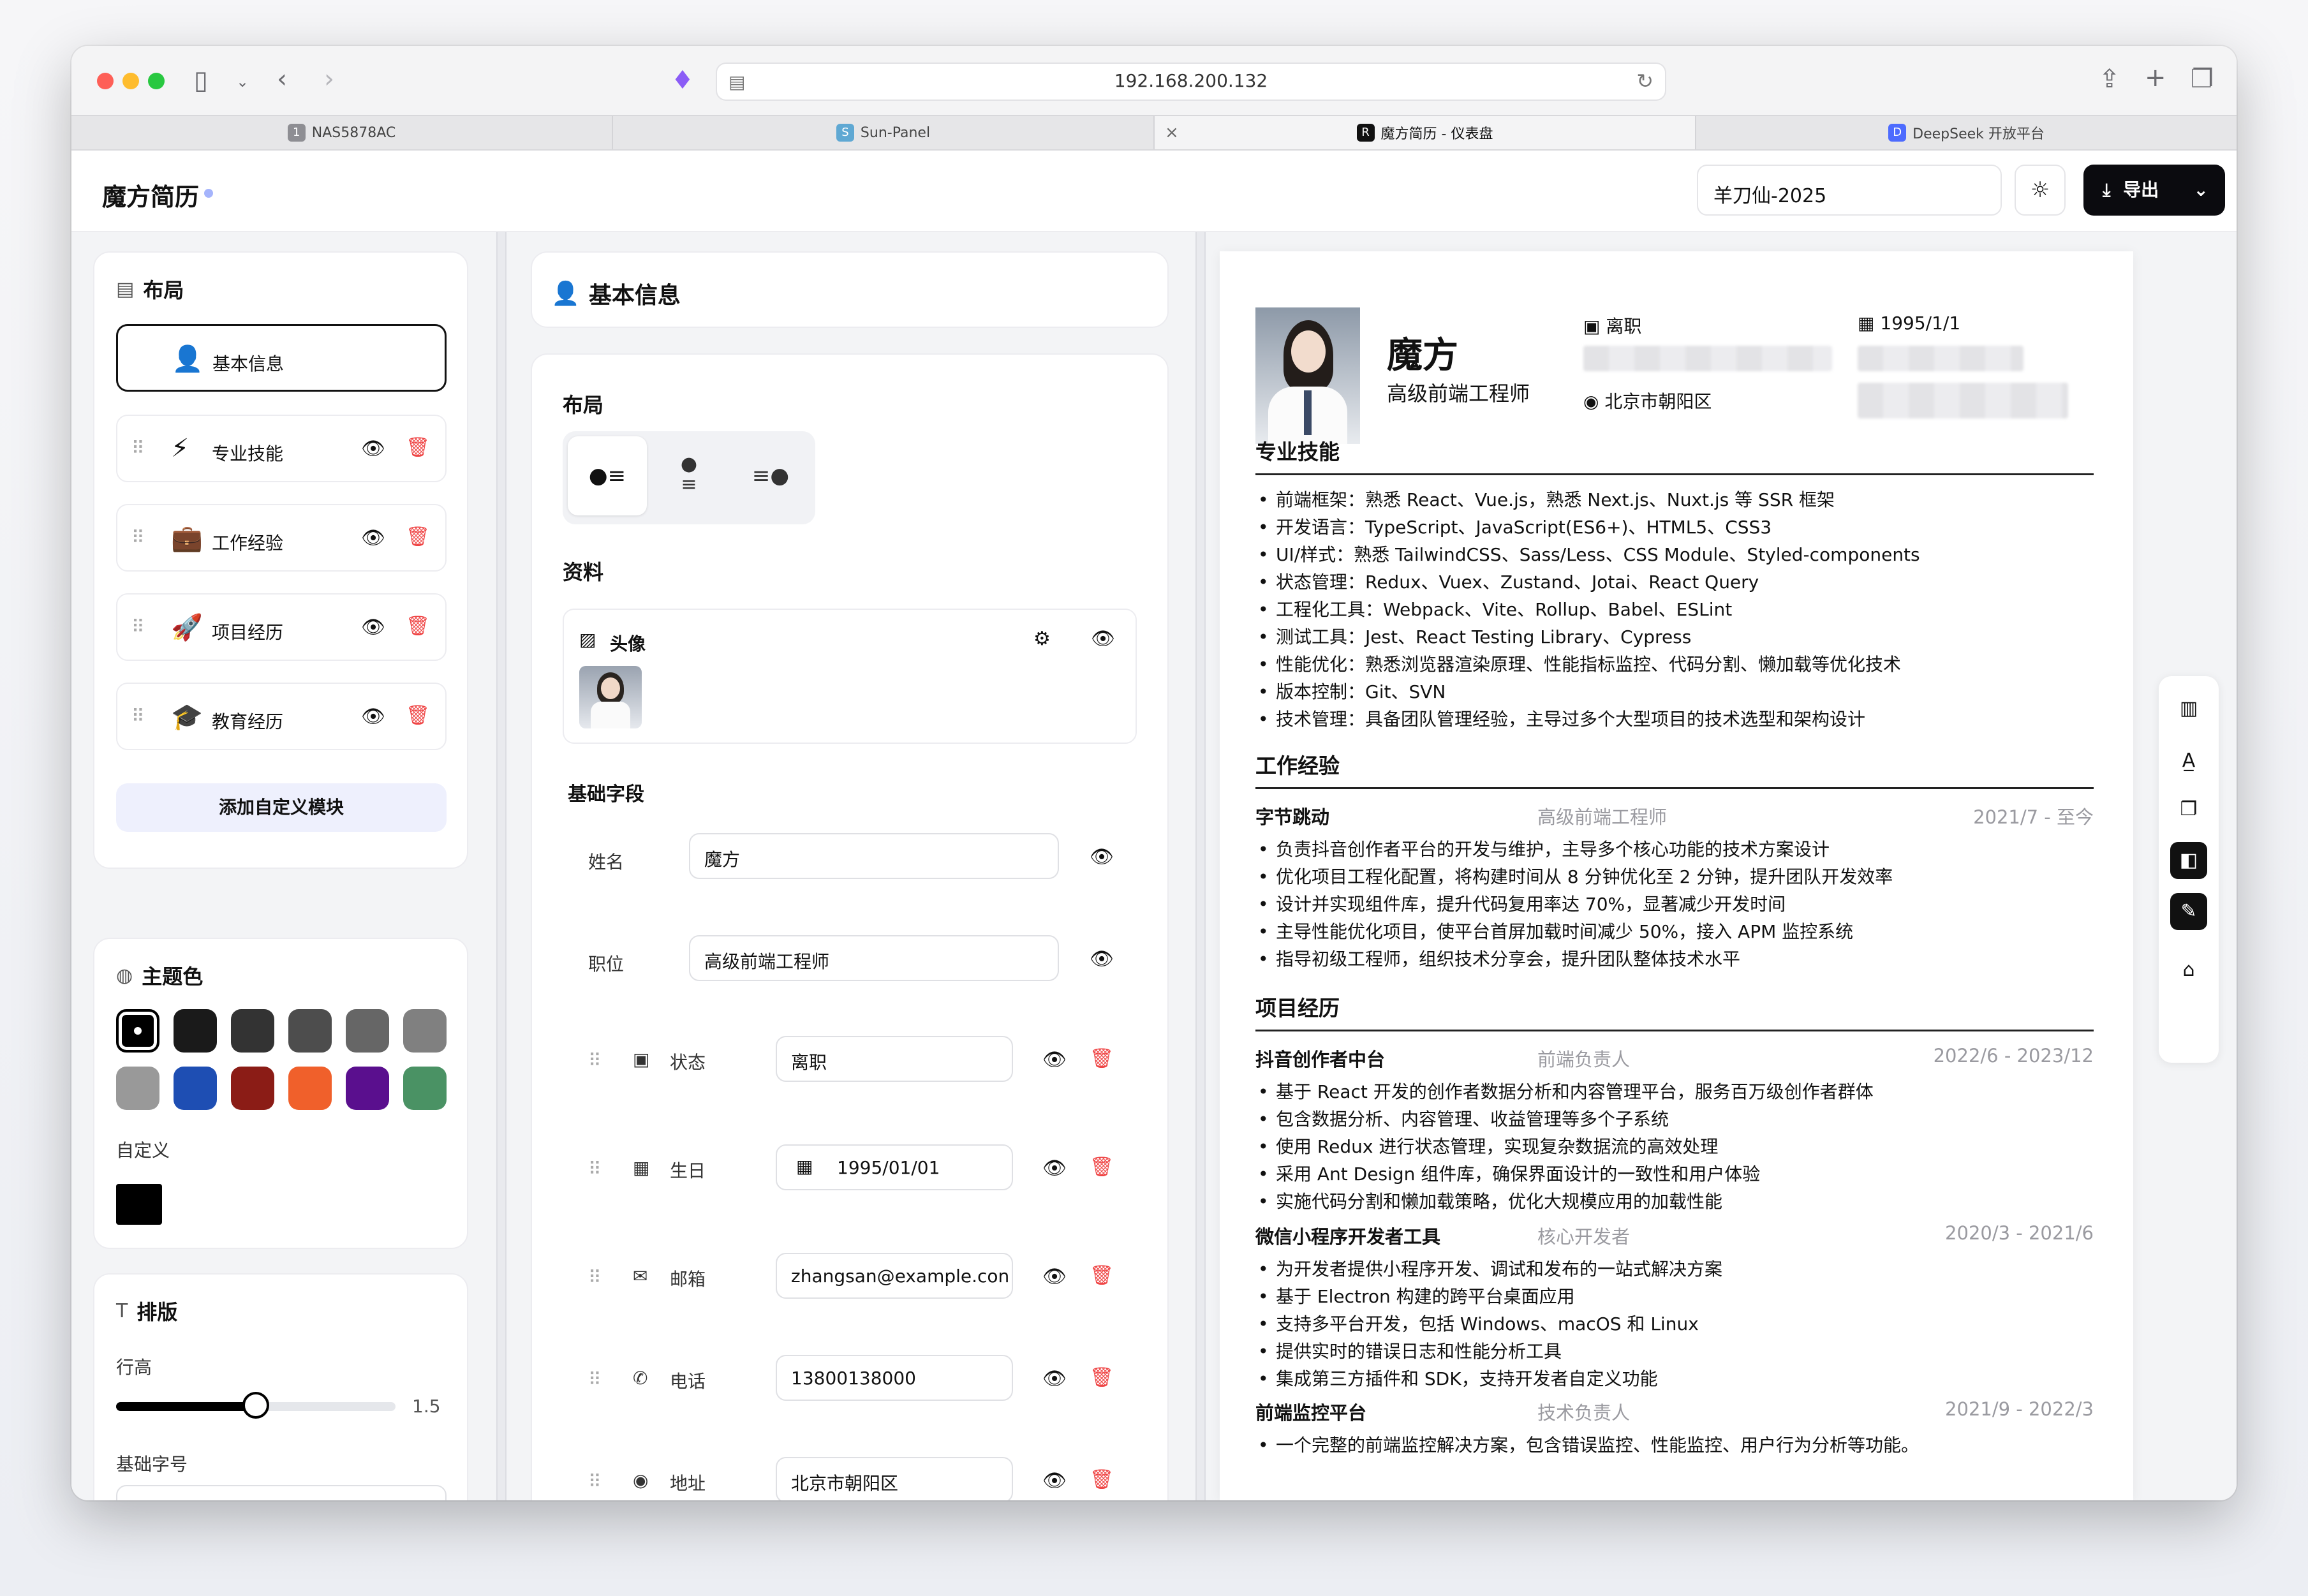  Describe the element at coordinates (607, 476) in the screenshot. I see `layout-option-left: ●≡` at that location.